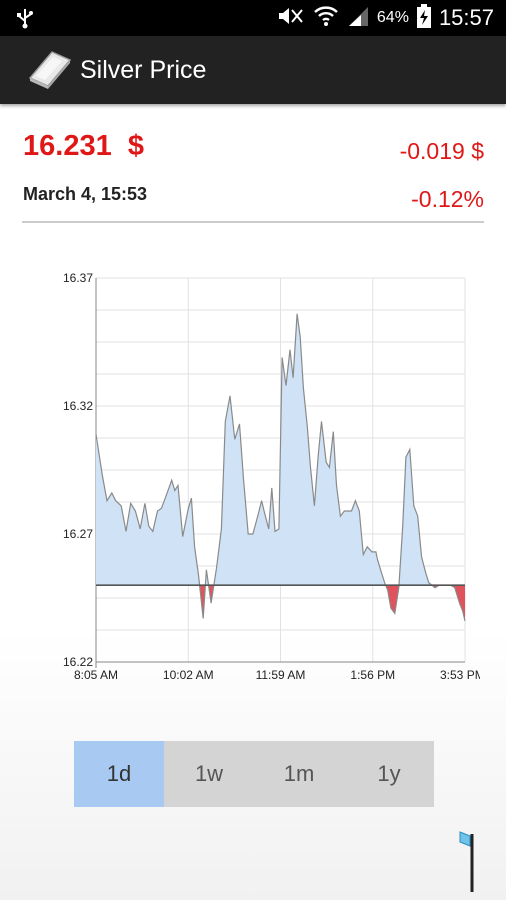 This screenshot has width=506, height=900. I want to click on tab-1w: 1w, so click(209, 774).